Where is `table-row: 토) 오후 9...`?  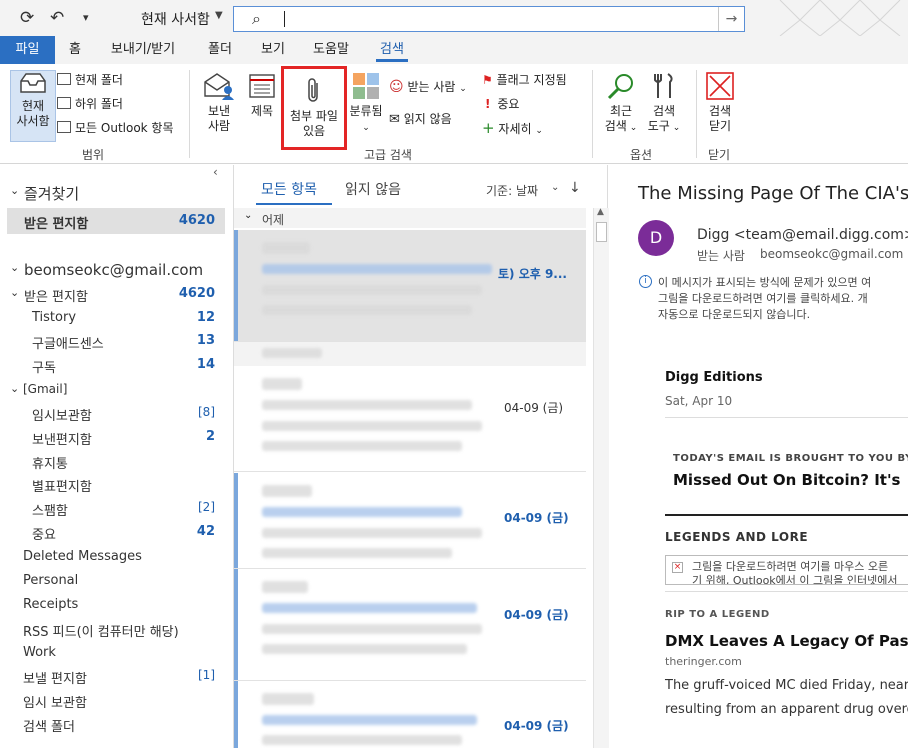 table-row: 토) 오후 9... is located at coordinates (410, 286).